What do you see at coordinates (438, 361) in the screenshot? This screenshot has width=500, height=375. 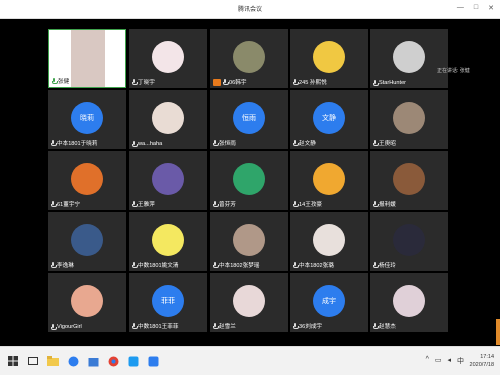 I see `network-icon: ▭` at bounding box center [438, 361].